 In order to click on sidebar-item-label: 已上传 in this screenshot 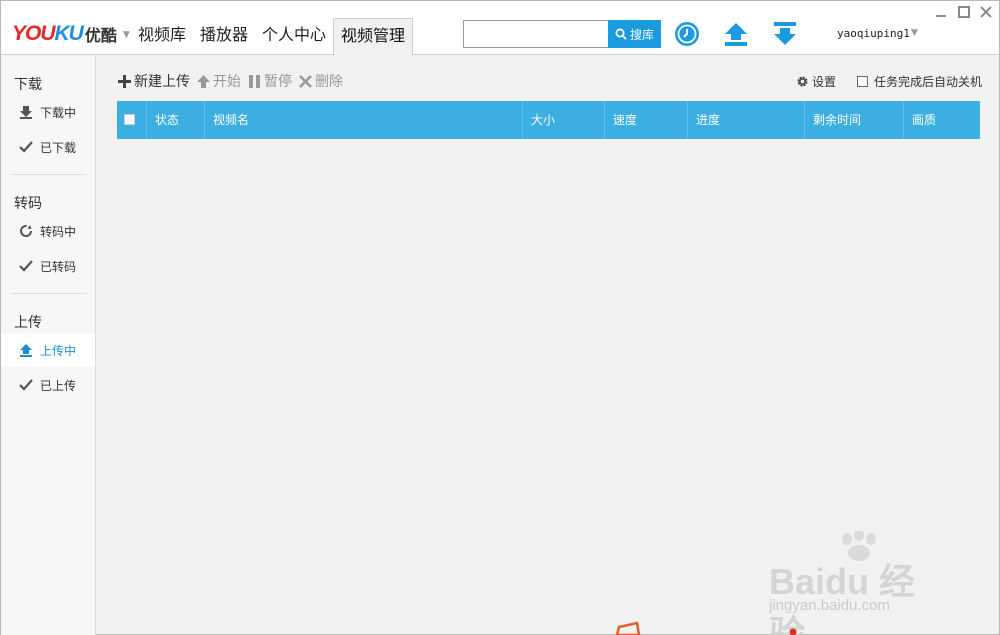, I will do `click(58, 385)`.